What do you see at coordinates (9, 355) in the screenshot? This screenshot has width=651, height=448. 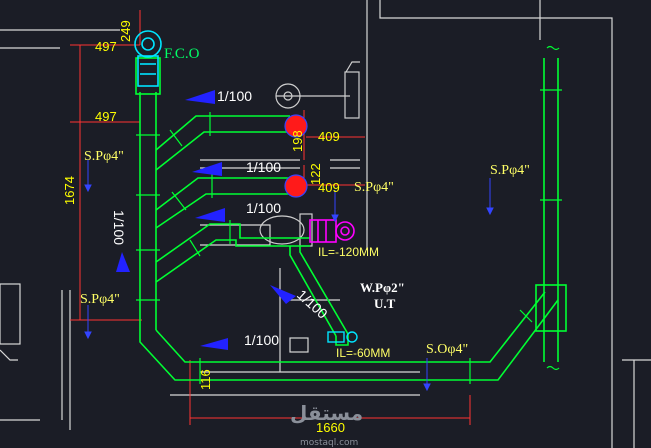 I see `fixture-left-curve` at bounding box center [9, 355].